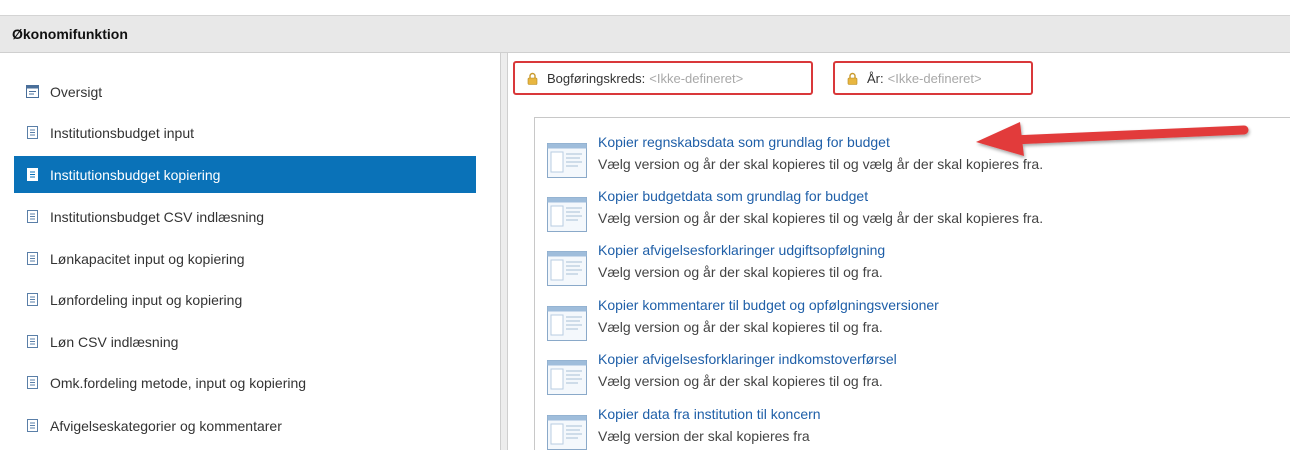  I want to click on sidebar-item-institutionsbudget-input: Institutionsbudget input, so click(245, 132).